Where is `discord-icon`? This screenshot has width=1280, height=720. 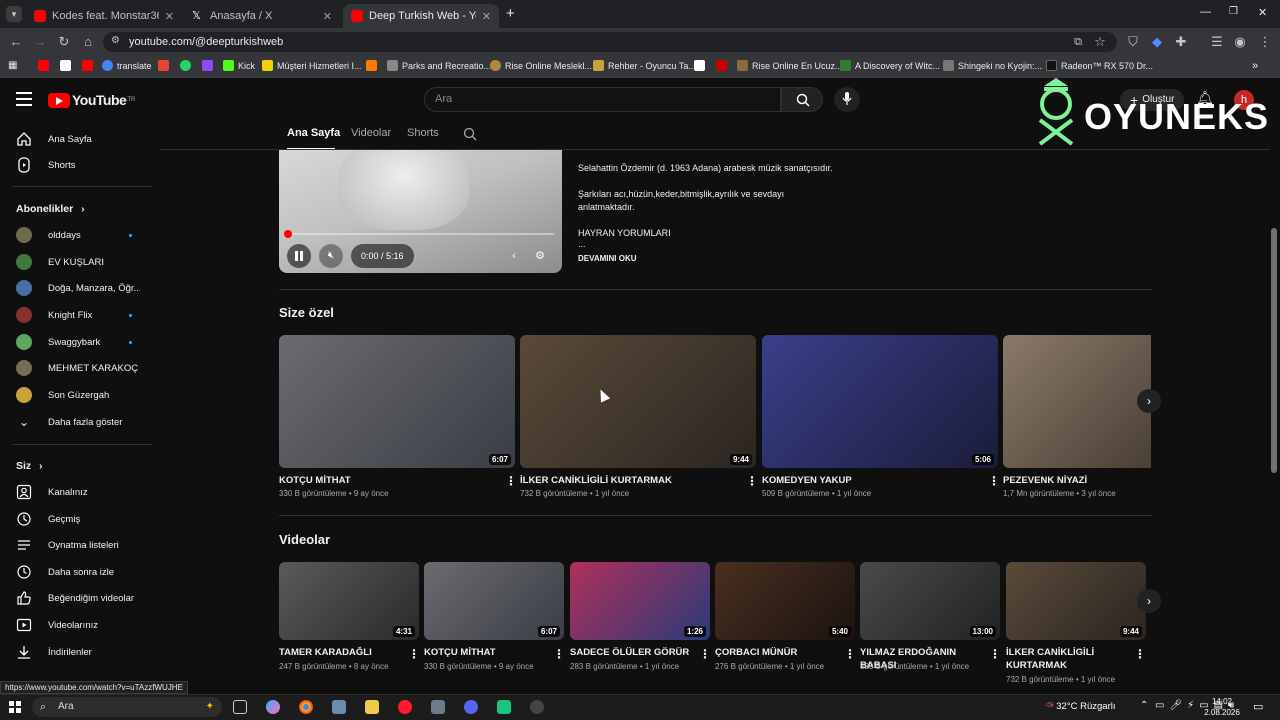 discord-icon is located at coordinates (471, 707).